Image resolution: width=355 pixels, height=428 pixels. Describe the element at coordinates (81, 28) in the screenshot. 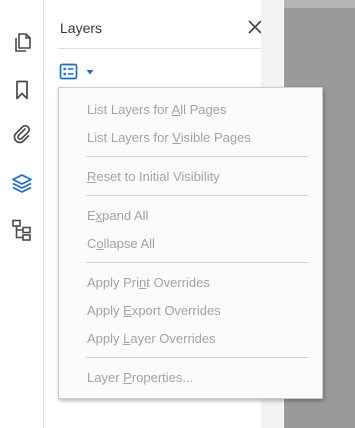

I see `panel-title: Layers` at that location.